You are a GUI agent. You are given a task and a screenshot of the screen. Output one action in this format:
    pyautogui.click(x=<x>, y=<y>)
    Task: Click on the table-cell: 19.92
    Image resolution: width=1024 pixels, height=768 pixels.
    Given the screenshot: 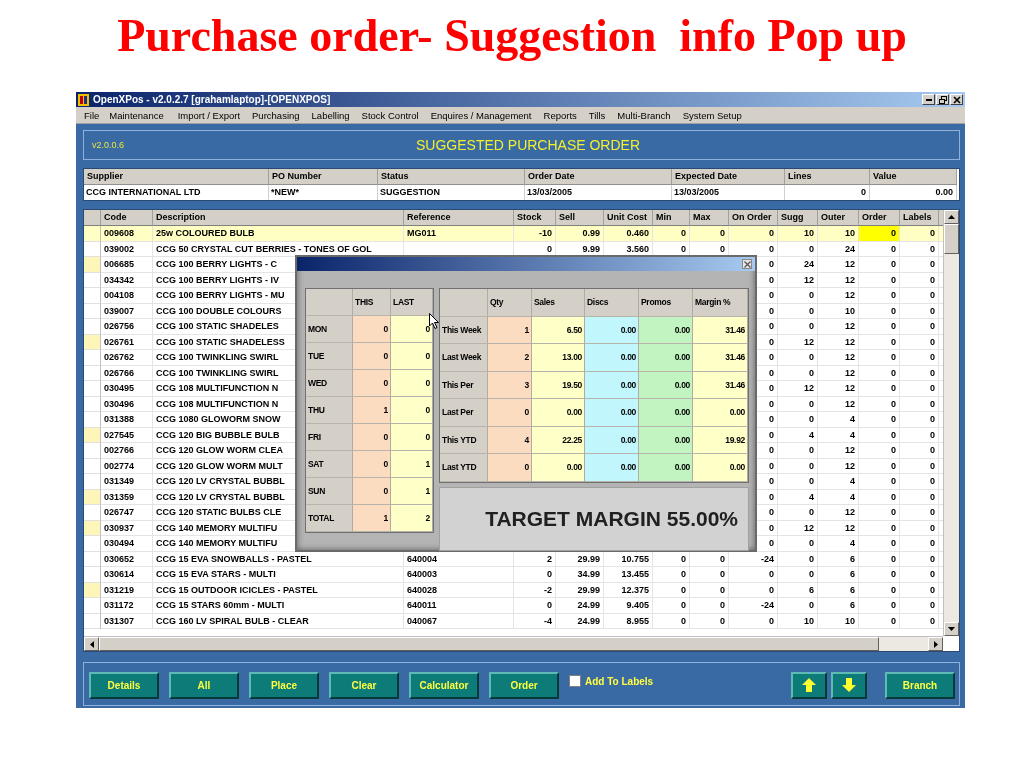 What is the action you would take?
    pyautogui.click(x=720, y=440)
    